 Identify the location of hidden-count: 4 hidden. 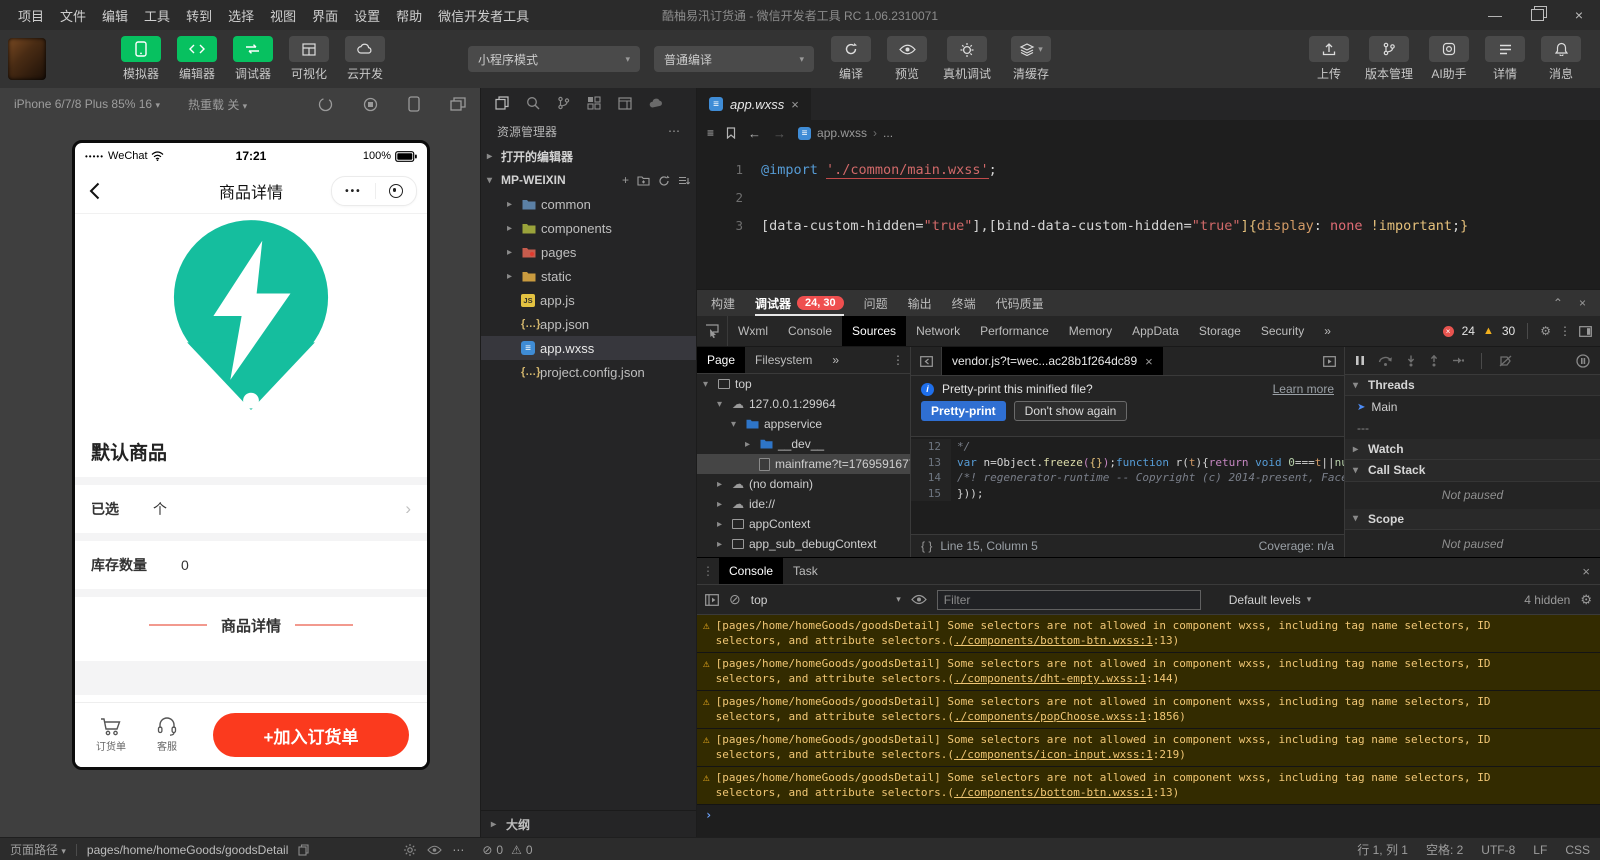
(1547, 600).